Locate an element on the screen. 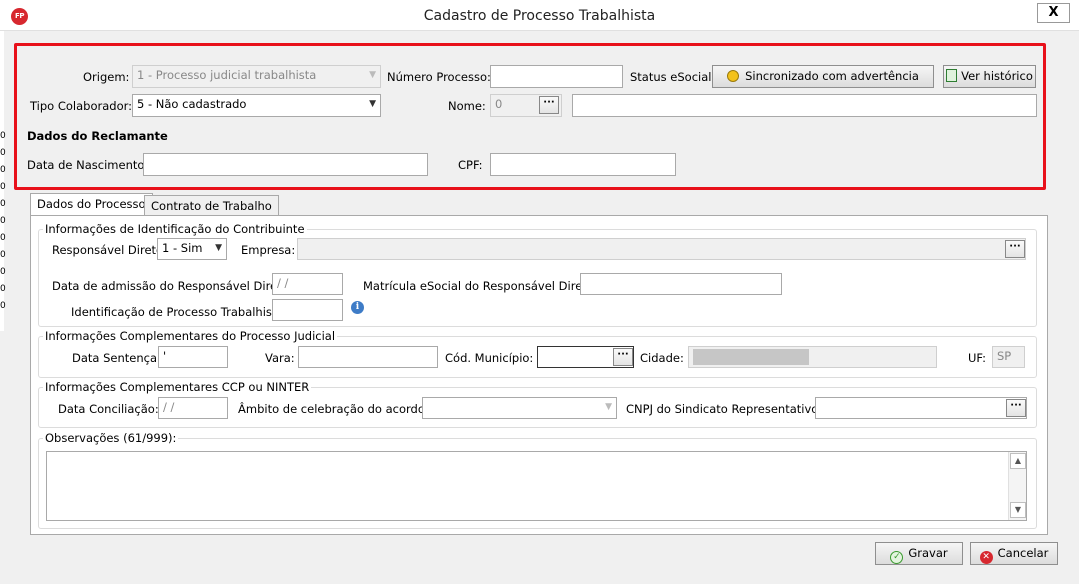 The width and height of the screenshot is (1079, 584). tipo-colaborador-select: 5 - Não cadastrado ▼ is located at coordinates (256, 105).